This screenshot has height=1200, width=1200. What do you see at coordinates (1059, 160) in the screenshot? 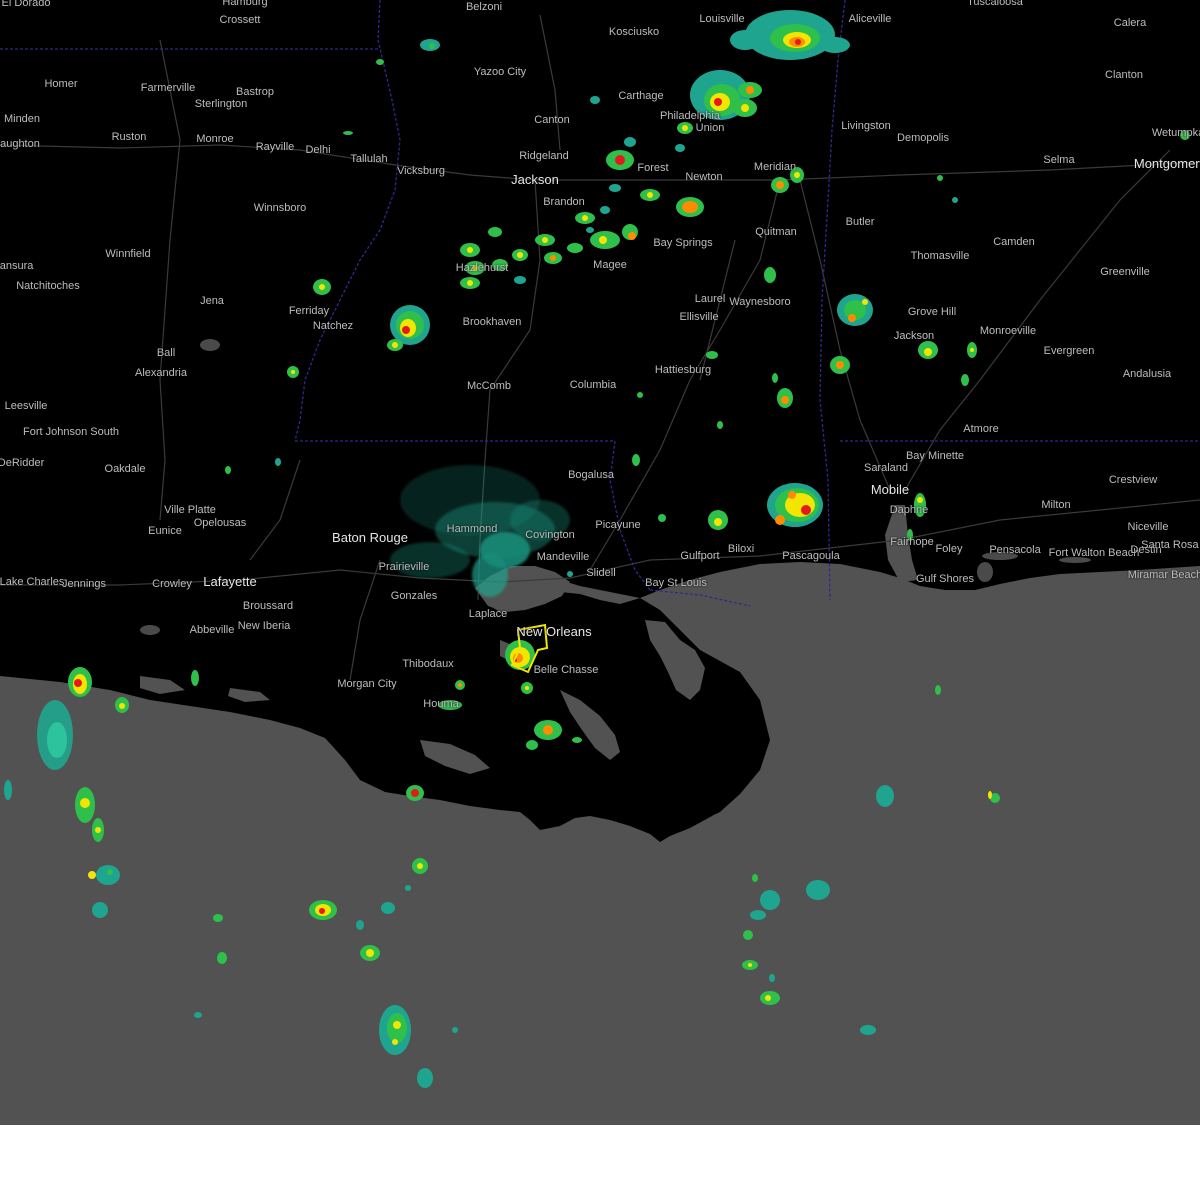
I see `city-label: Selma` at bounding box center [1059, 160].